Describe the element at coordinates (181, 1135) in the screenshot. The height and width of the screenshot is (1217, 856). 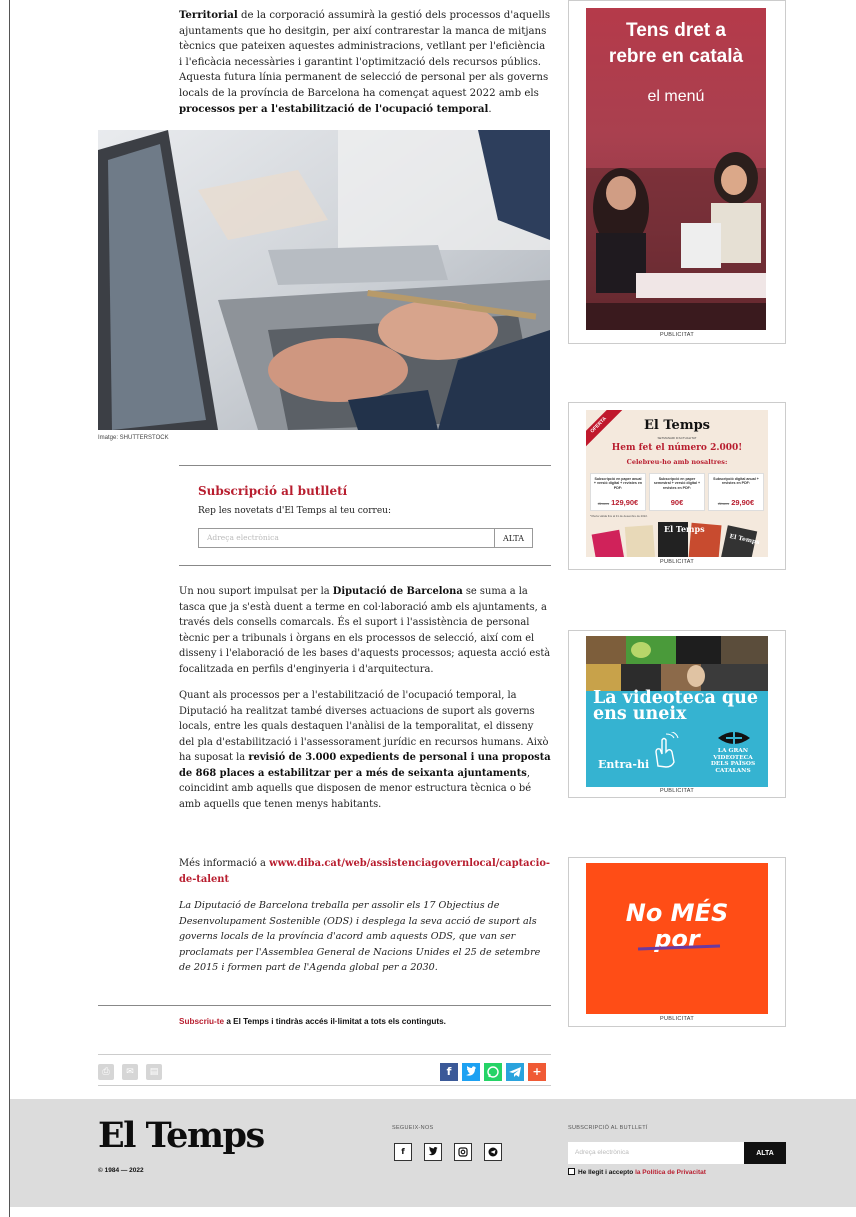
I see `footer-logo: El Temps` at that location.